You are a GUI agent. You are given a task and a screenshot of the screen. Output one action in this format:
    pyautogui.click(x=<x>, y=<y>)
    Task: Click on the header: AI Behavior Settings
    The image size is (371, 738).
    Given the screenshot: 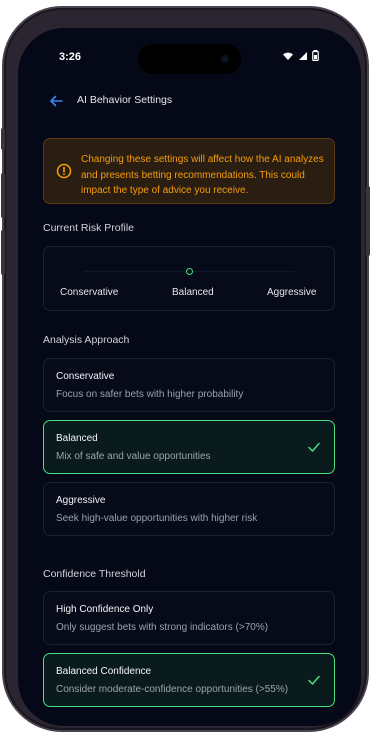 What is the action you would take?
    pyautogui.click(x=189, y=103)
    